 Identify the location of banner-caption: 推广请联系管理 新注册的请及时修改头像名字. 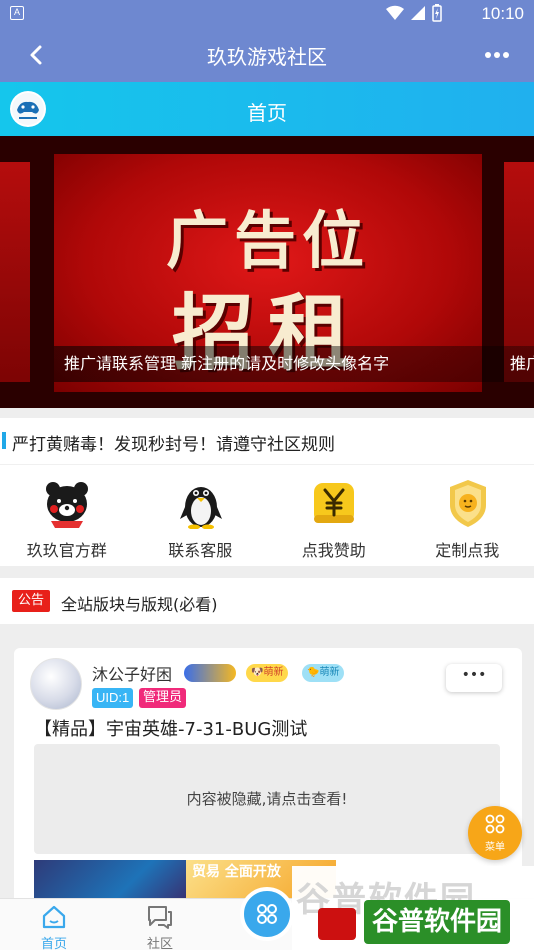
(294, 364).